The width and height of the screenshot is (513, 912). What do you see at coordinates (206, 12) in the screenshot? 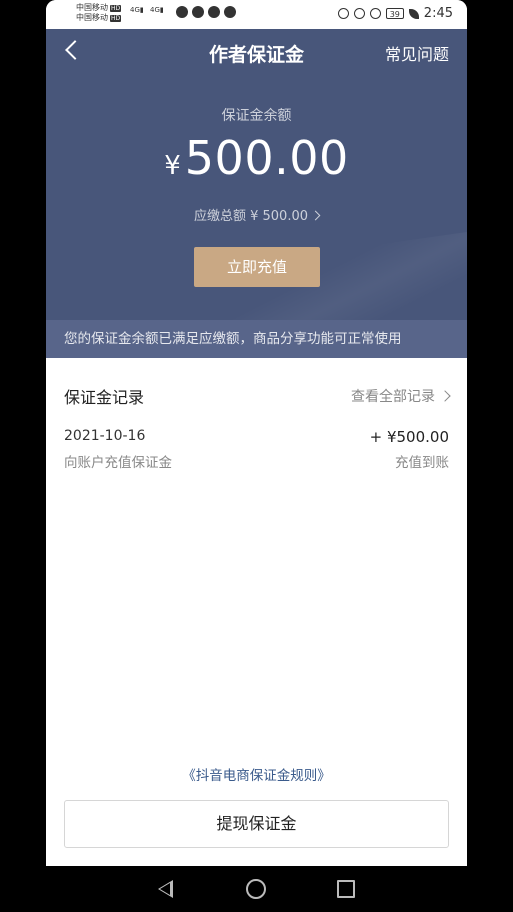
I see `notification-icons` at bounding box center [206, 12].